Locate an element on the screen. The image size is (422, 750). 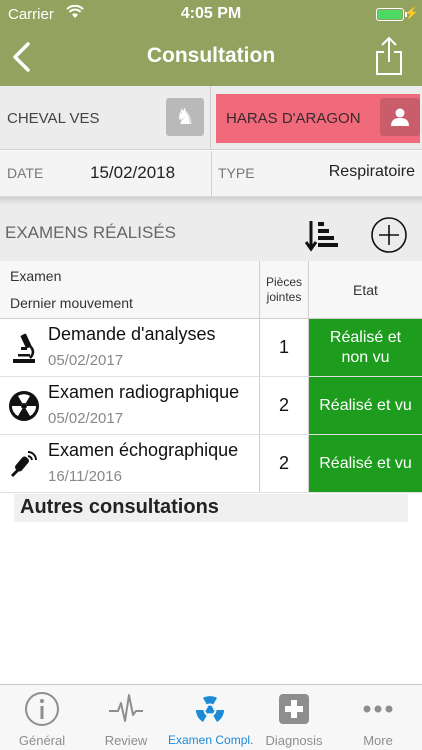
owner-cell: HARAS D'ARAGON is located at coordinates (318, 118).